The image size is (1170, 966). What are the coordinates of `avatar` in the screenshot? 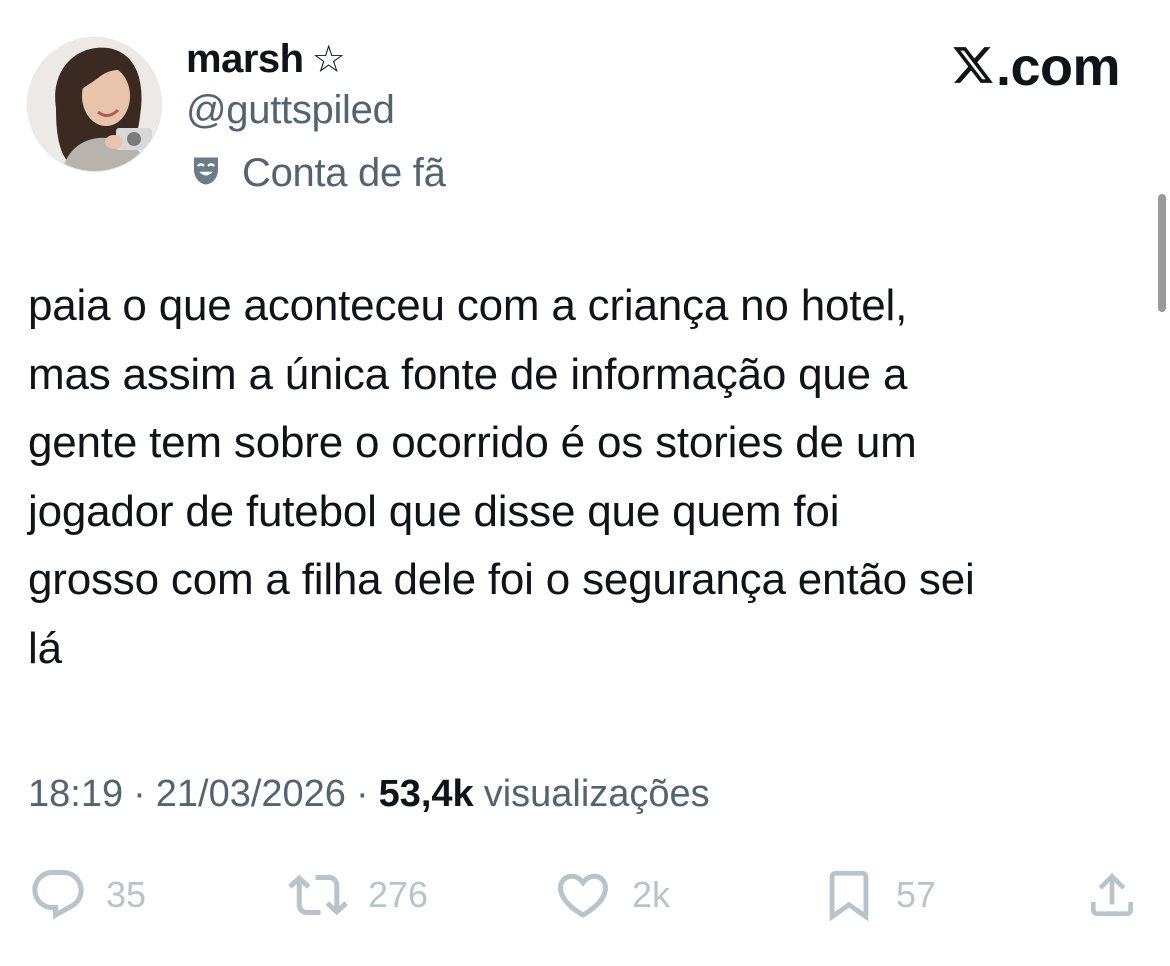 It's located at (94, 104).